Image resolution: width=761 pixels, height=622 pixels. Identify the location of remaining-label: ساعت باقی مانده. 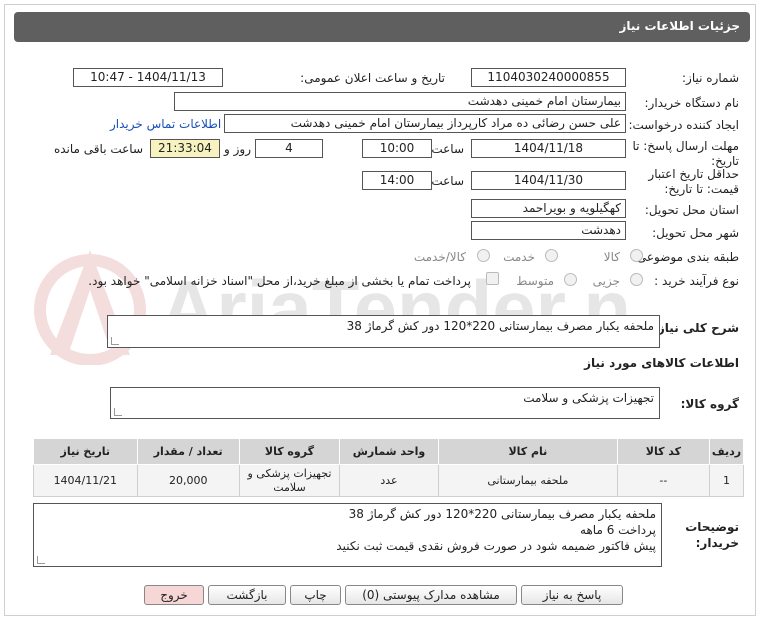
(98, 149).